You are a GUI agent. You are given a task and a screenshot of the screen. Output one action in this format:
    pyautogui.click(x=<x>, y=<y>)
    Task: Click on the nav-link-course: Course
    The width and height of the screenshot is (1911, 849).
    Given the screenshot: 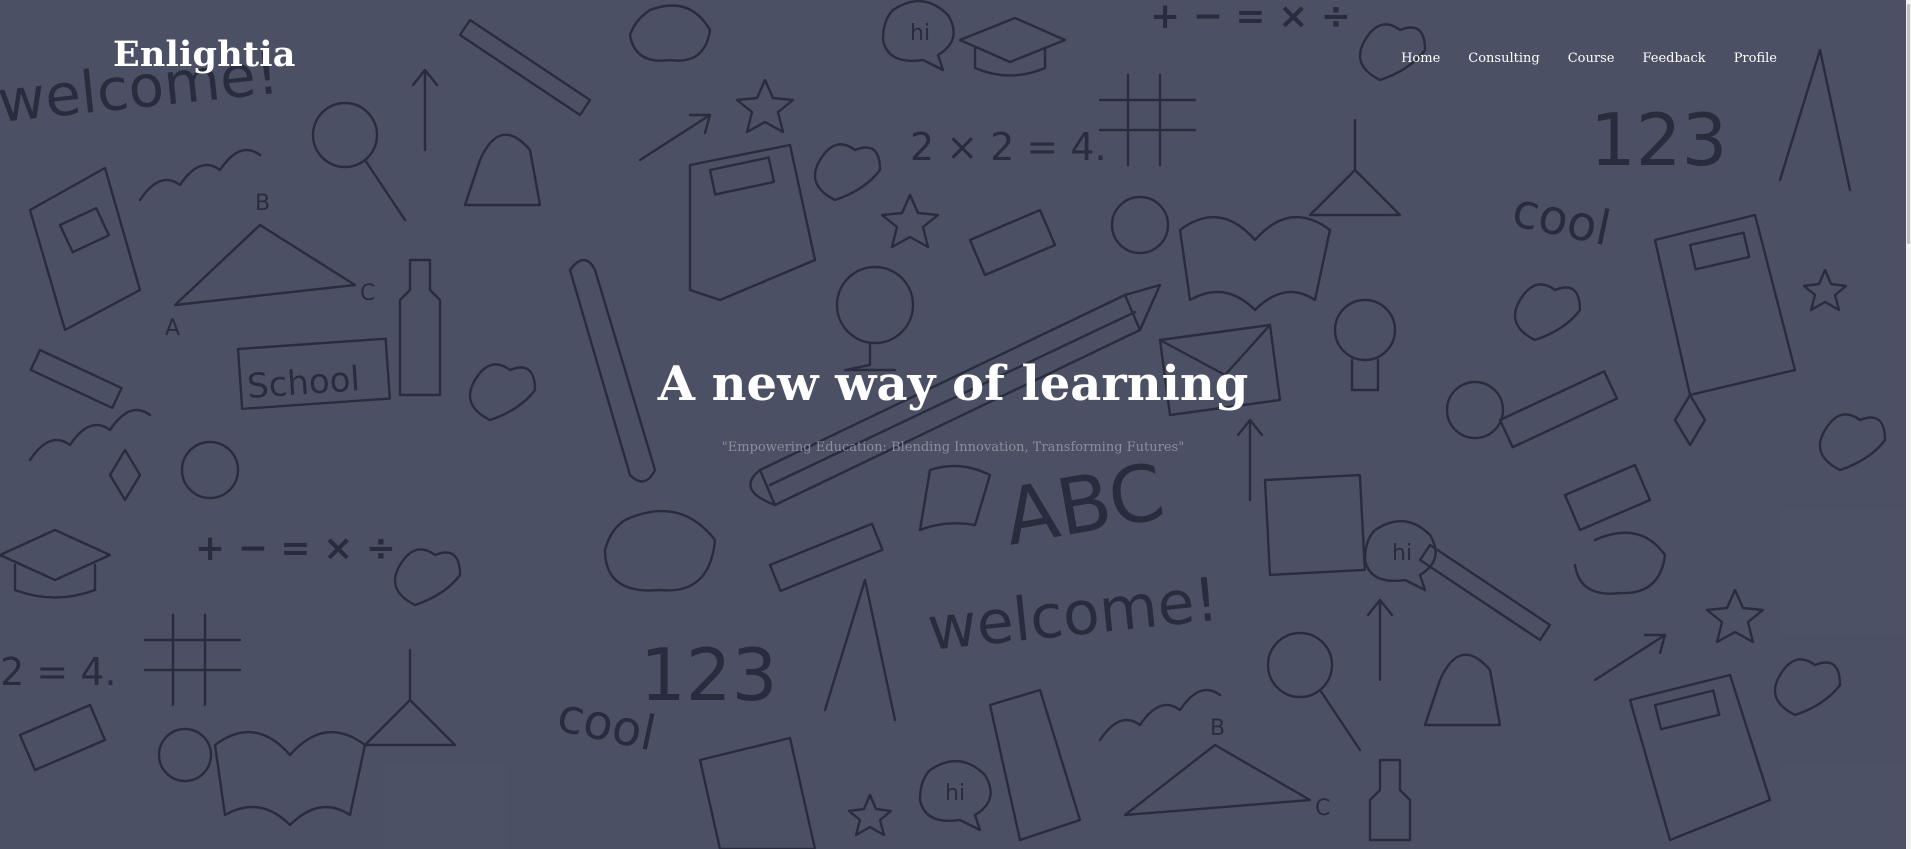 What is the action you would take?
    pyautogui.click(x=1591, y=58)
    